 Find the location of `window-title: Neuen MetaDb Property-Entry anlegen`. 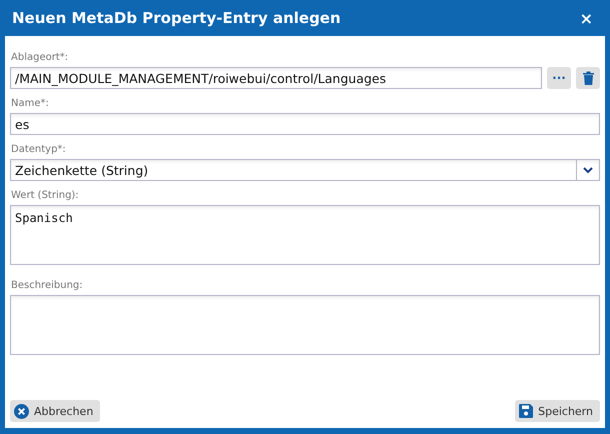

window-title: Neuen MetaDb Property-Entry anlegen is located at coordinates (176, 18).